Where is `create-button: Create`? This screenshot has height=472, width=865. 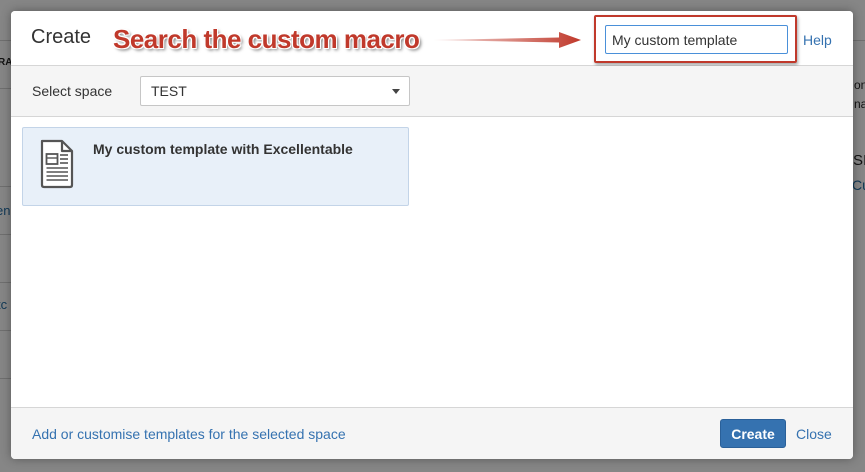
create-button: Create is located at coordinates (753, 433).